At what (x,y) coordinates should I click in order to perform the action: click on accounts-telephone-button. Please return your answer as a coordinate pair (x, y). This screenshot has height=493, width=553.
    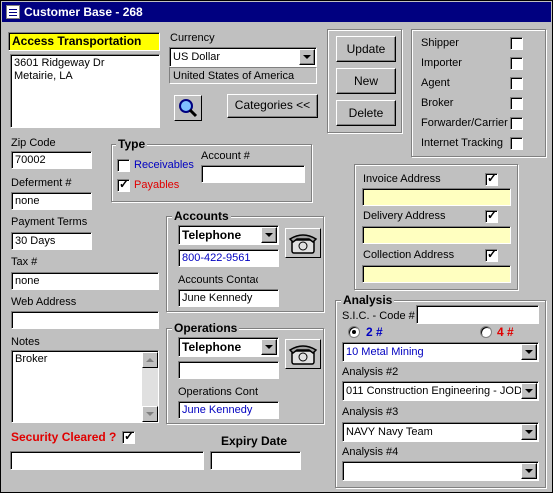
    Looking at the image, I should click on (303, 243).